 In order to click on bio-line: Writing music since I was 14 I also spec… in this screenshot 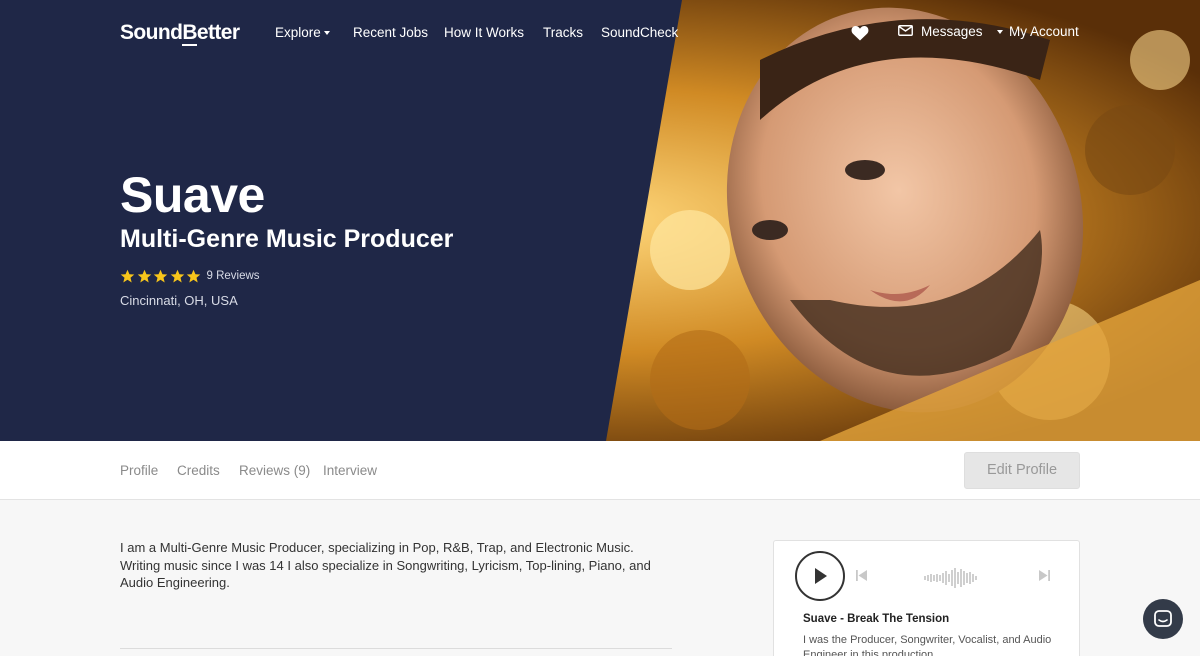, I will do `click(385, 565)`.